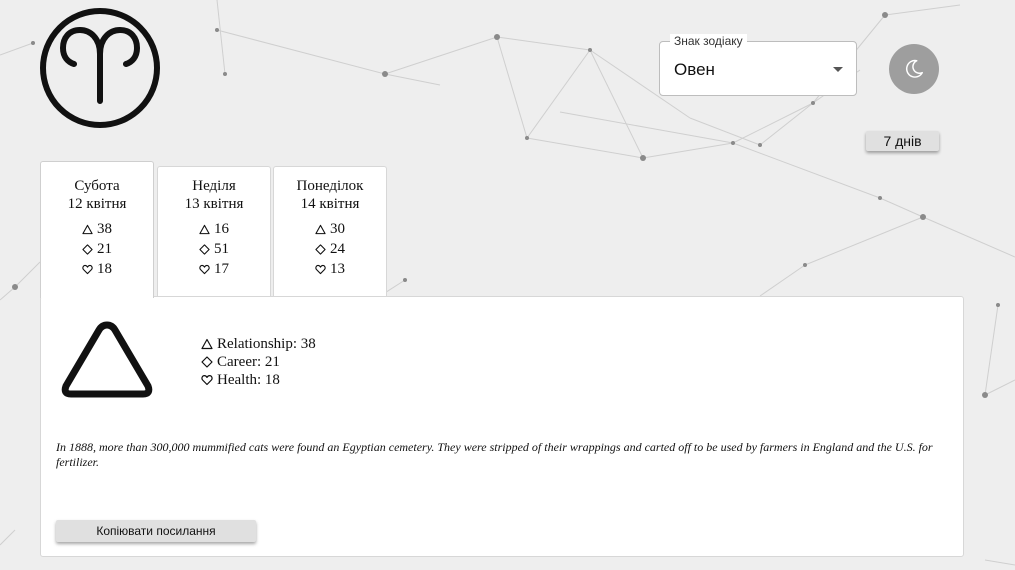 This screenshot has width=1015, height=570. I want to click on zodiac-sign-value: Овен, so click(694, 69).